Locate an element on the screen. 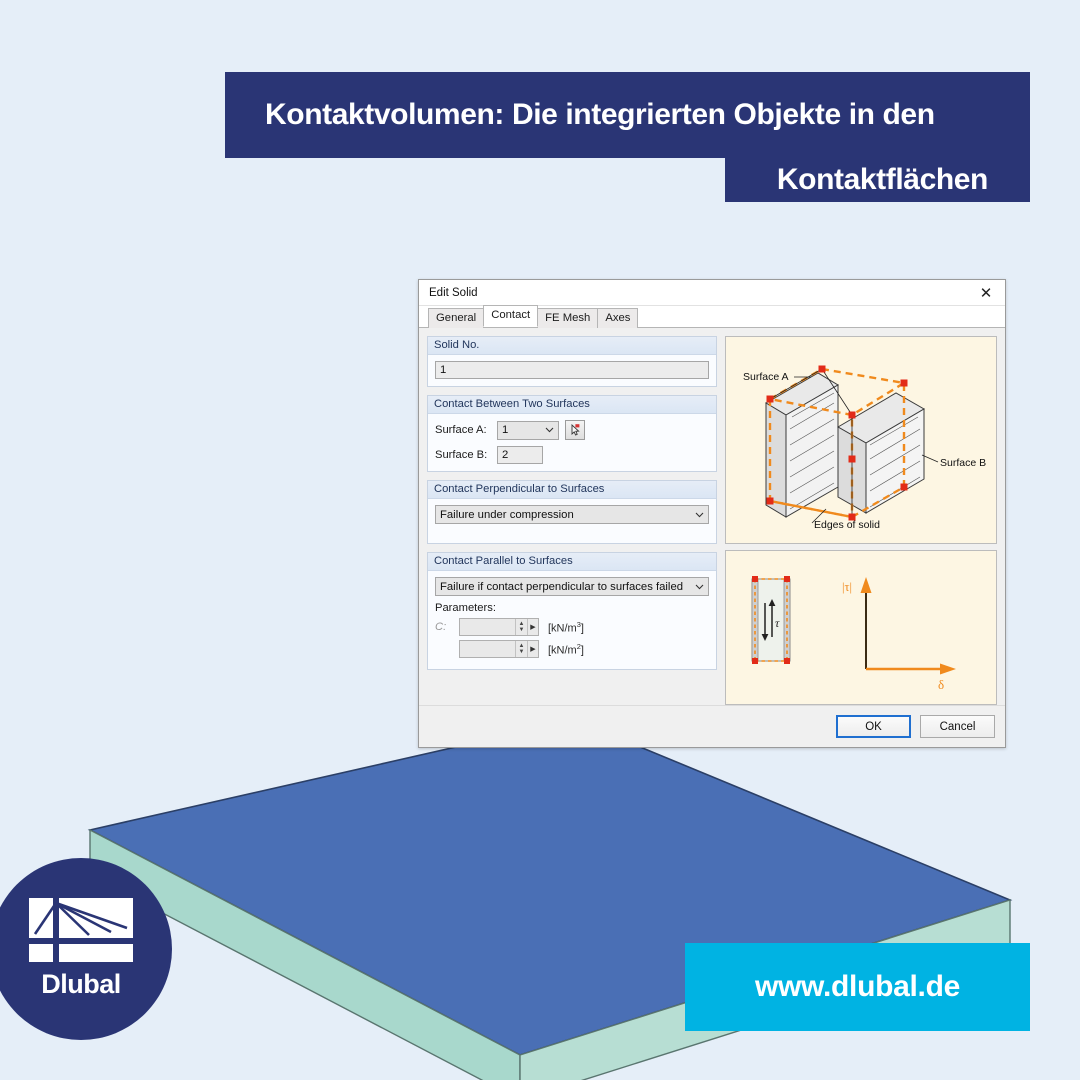 This screenshot has width=1080, height=1080. cancel-button: Cancel is located at coordinates (957, 726).